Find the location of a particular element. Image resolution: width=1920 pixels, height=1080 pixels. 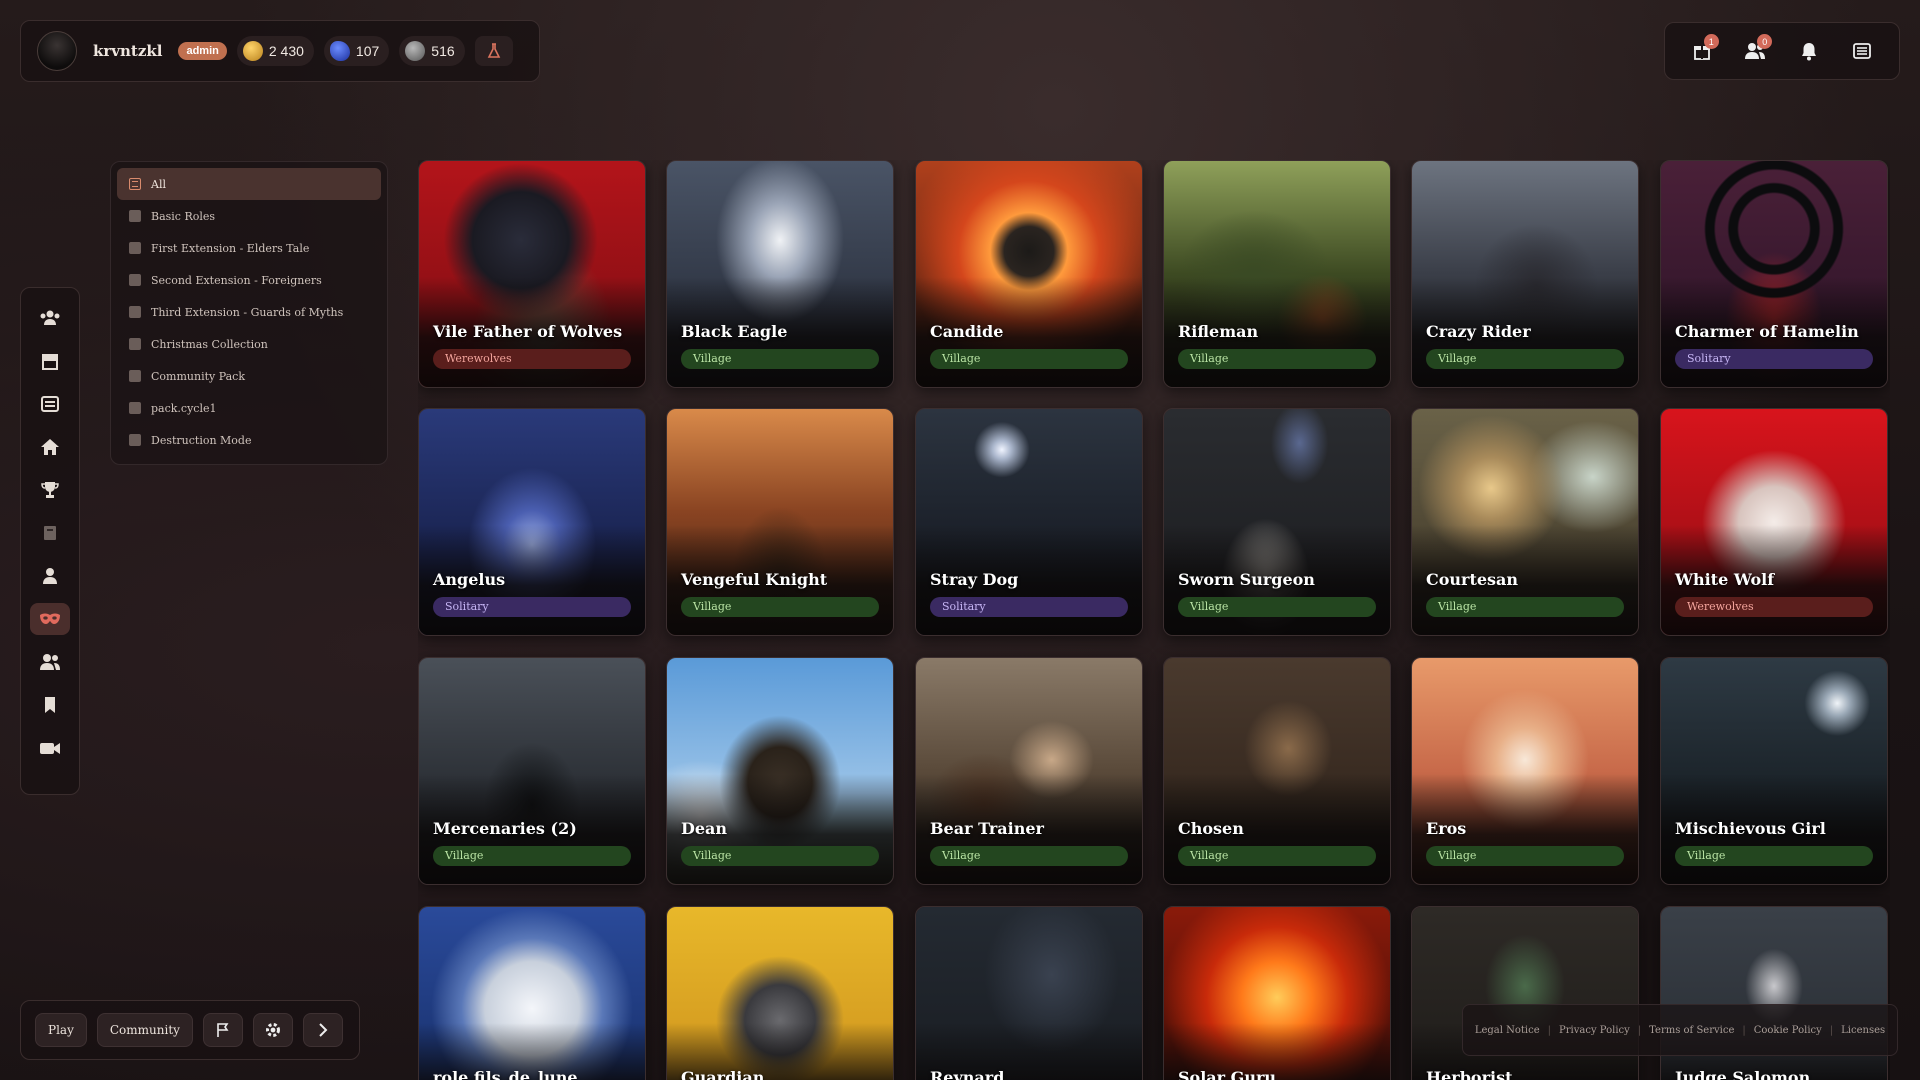

licenses-link: Licenses is located at coordinates (1863, 1030).